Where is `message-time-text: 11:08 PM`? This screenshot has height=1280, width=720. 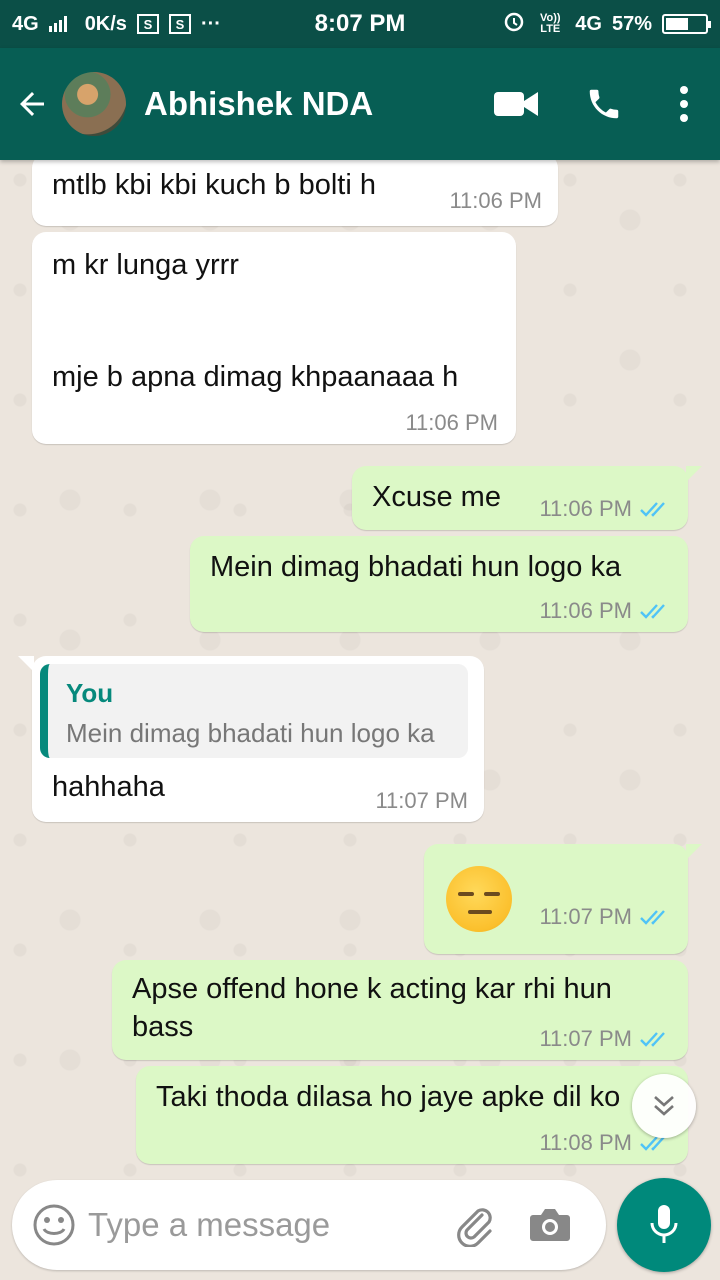 message-time-text: 11:08 PM is located at coordinates (585, 1142).